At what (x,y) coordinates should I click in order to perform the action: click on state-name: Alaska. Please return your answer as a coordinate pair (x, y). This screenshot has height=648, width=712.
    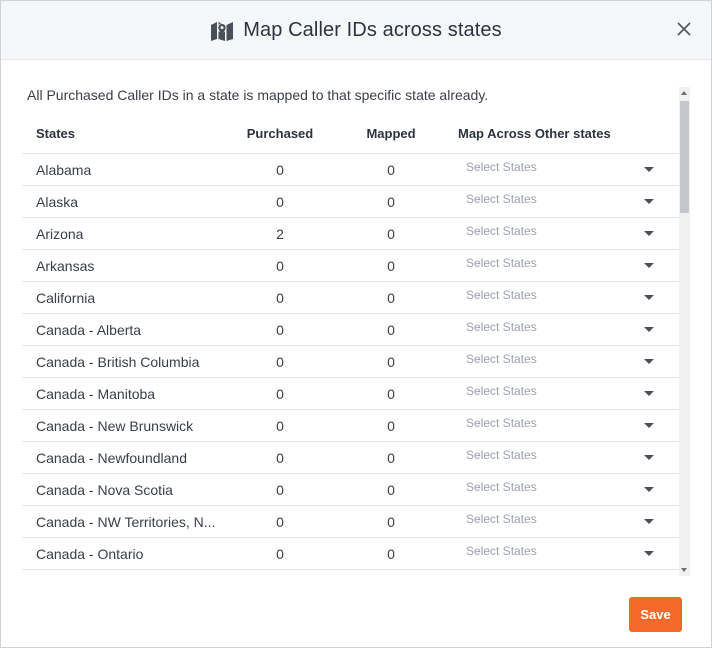
    Looking at the image, I should click on (57, 201).